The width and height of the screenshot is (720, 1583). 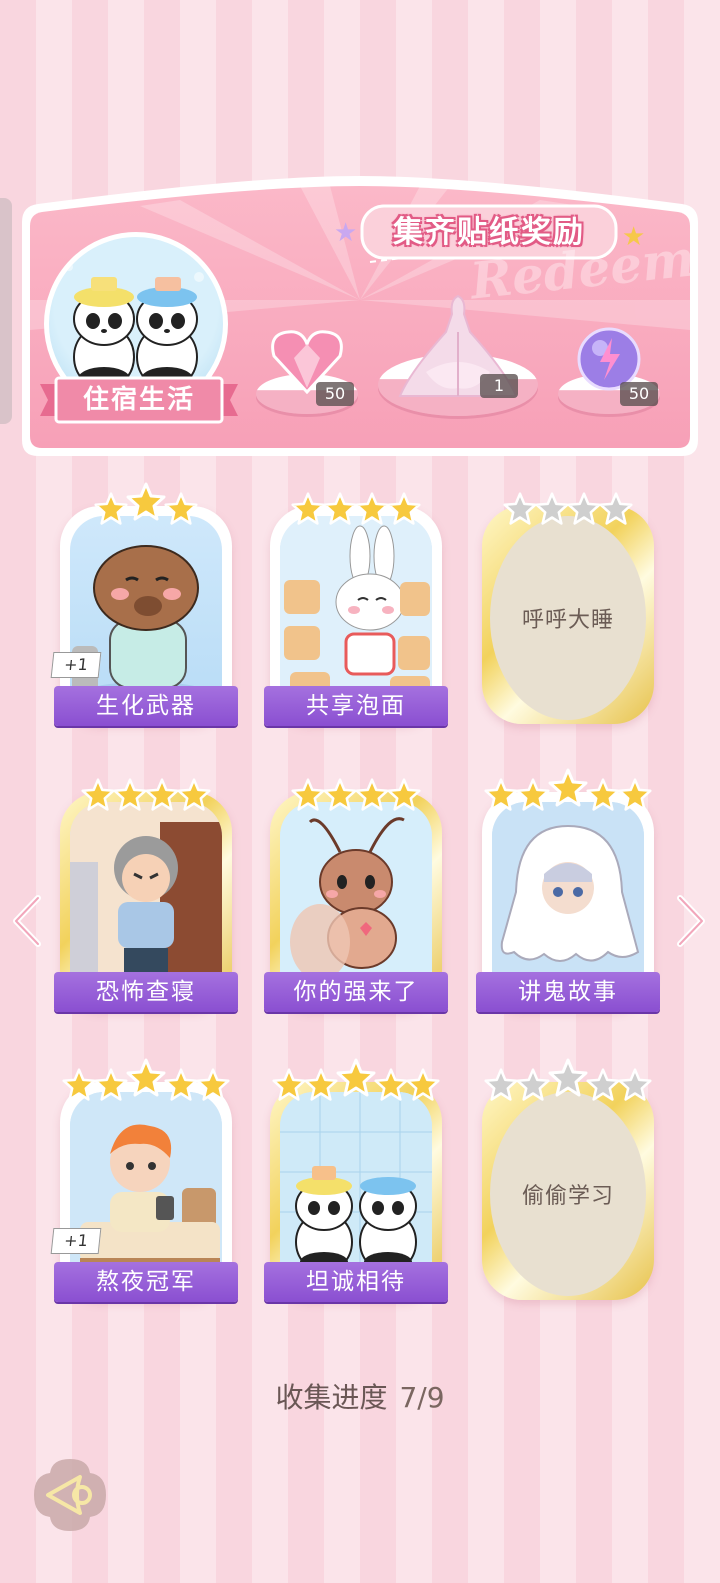 I want to click on locked-slot: 偷偷学习, so click(x=568, y=1194).